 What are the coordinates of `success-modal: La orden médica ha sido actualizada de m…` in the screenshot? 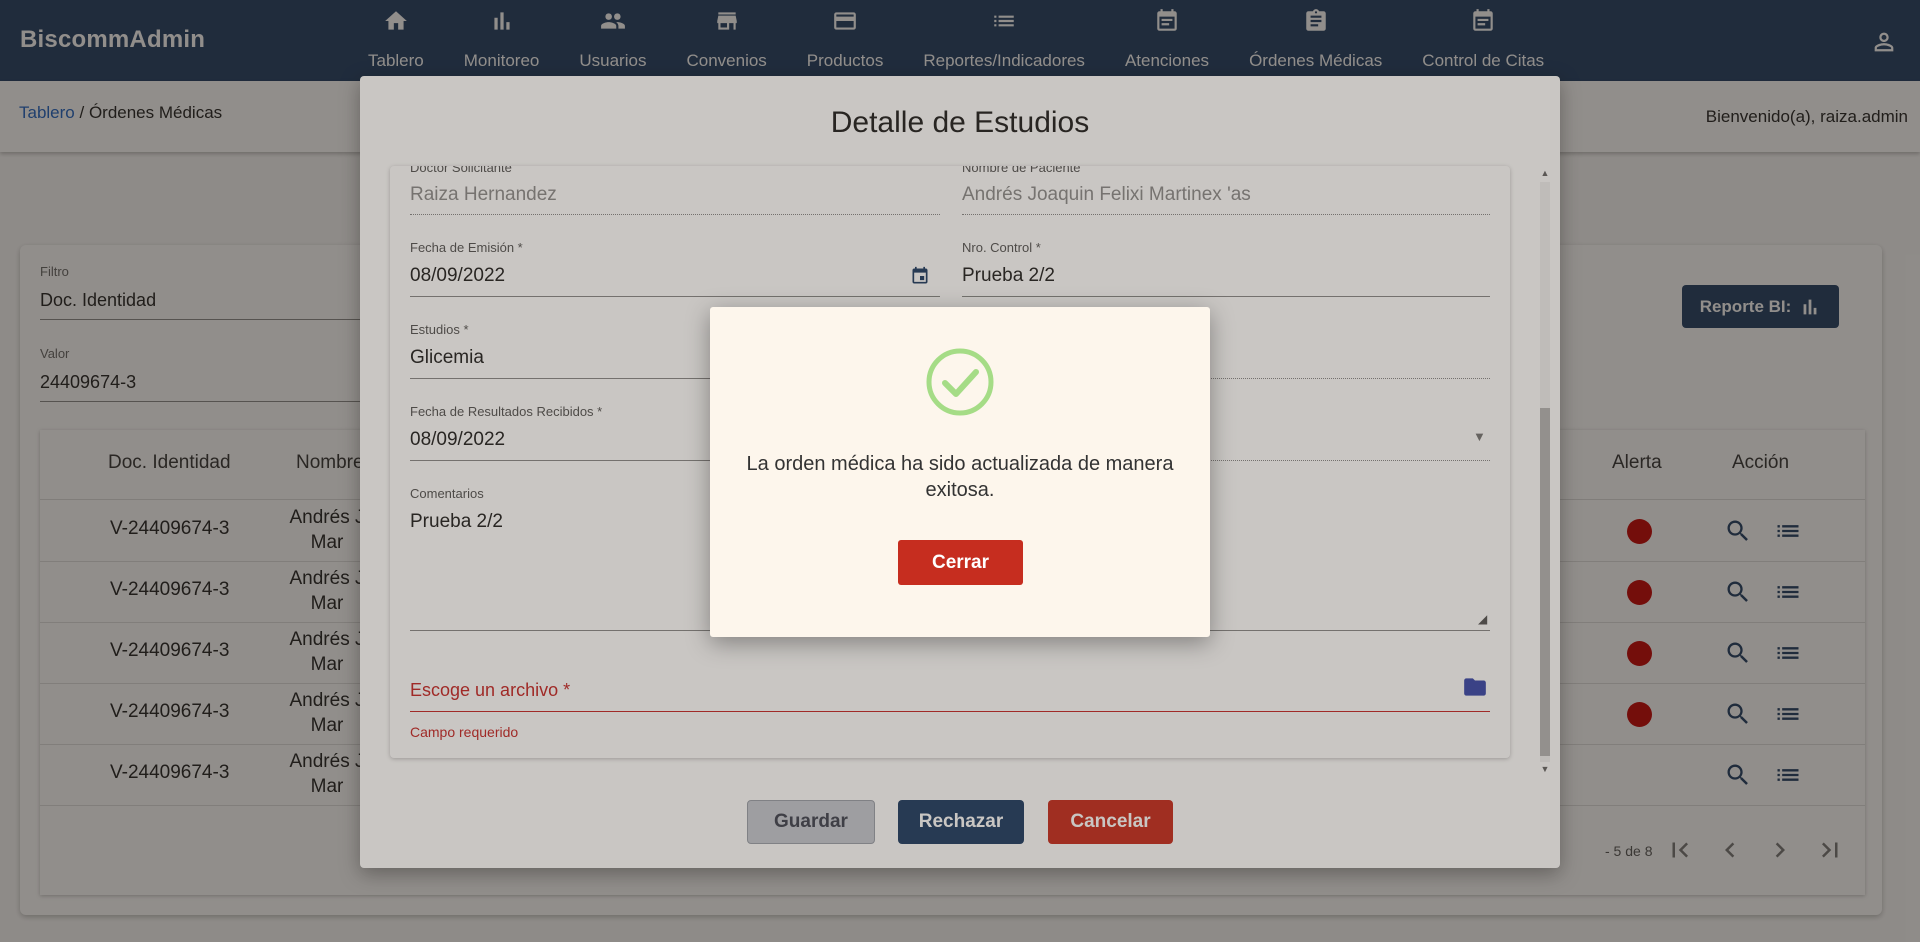 It's located at (960, 472).